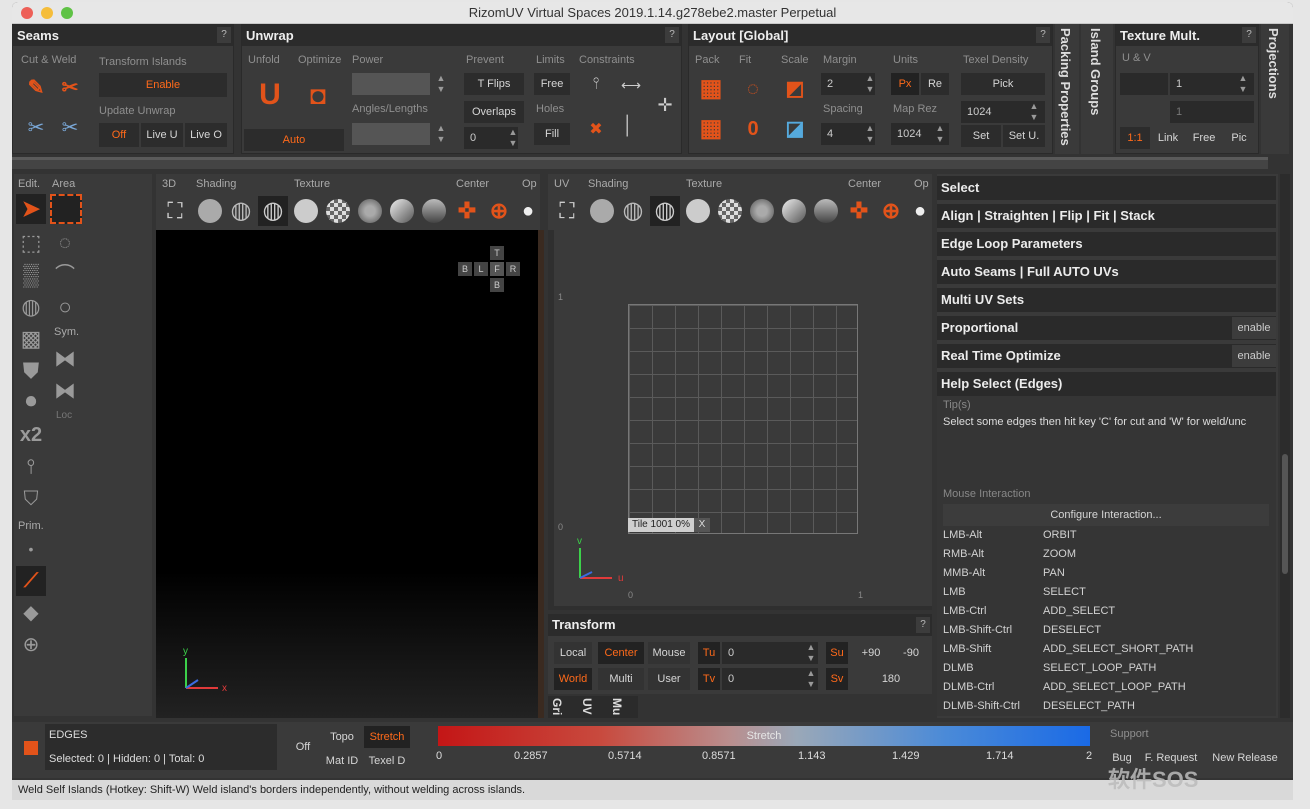  What do you see at coordinates (528, 211) in the screenshot?
I see `op-3d-toggle-icon: ●` at bounding box center [528, 211].